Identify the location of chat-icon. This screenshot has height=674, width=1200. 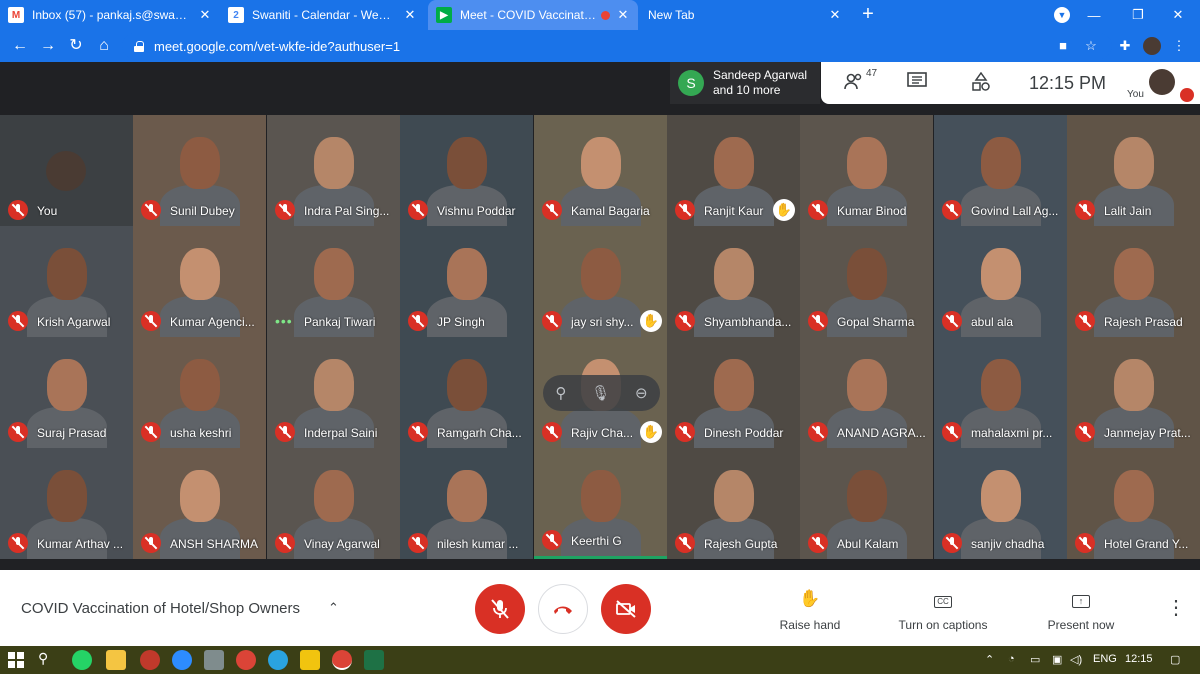
(917, 83).